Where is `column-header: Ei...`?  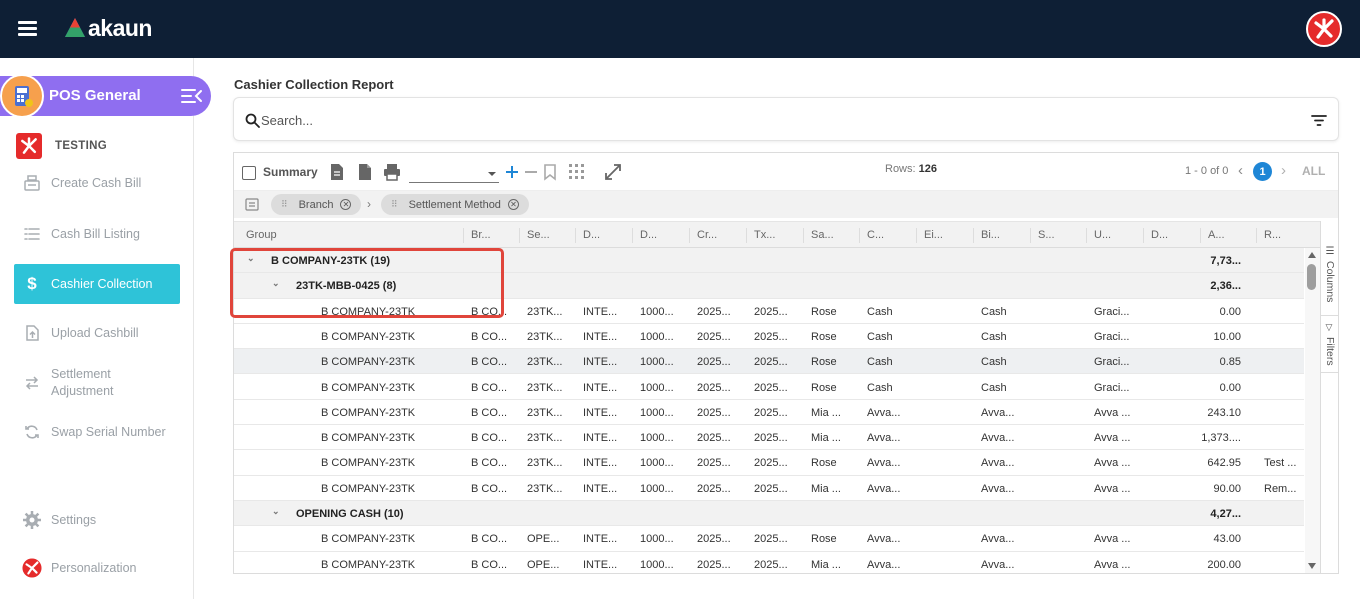 column-header: Ei... is located at coordinates (933, 235).